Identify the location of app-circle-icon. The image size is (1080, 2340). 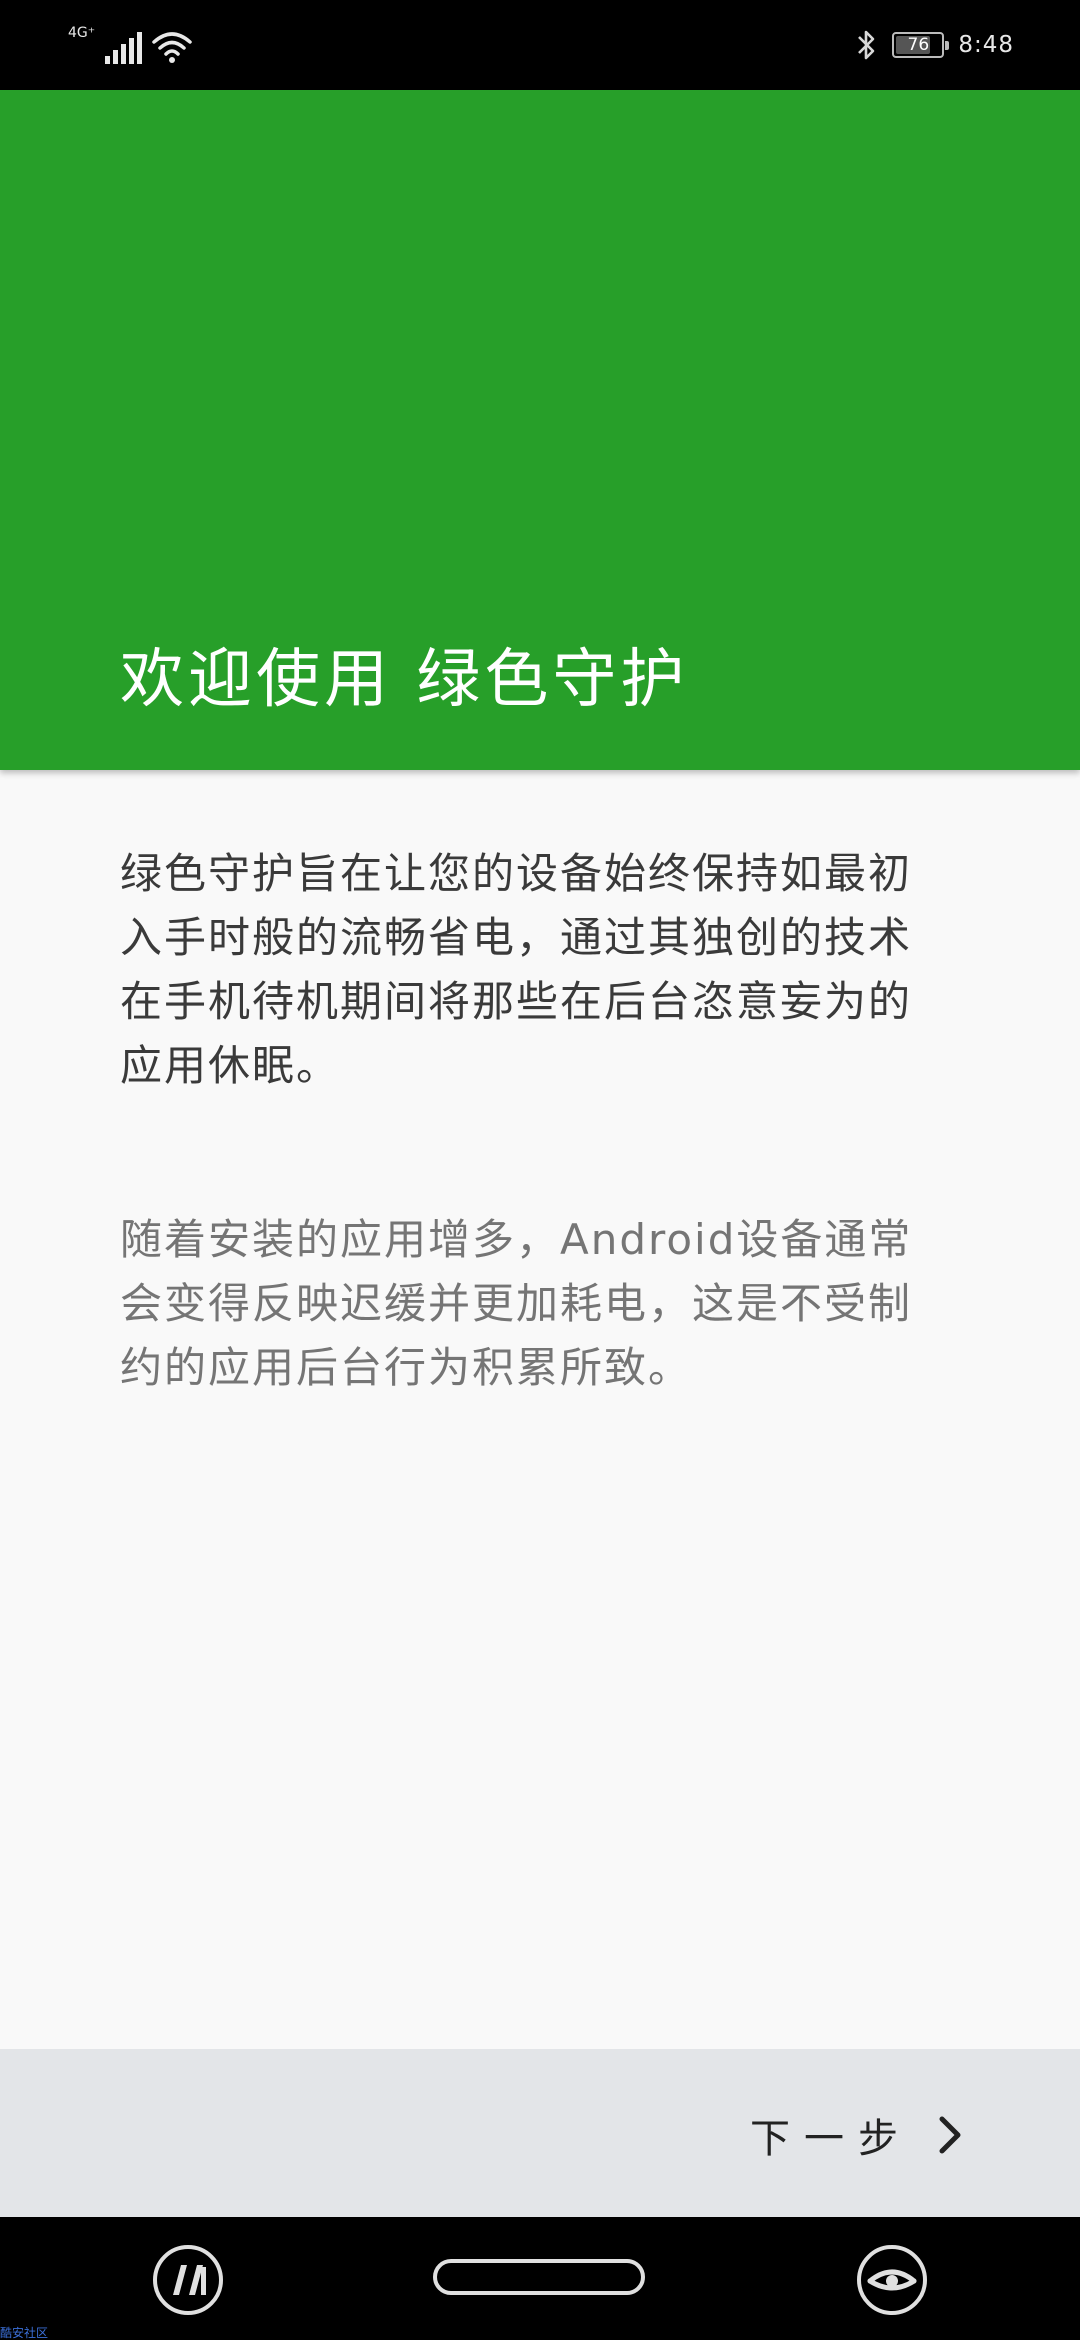
(188, 2280).